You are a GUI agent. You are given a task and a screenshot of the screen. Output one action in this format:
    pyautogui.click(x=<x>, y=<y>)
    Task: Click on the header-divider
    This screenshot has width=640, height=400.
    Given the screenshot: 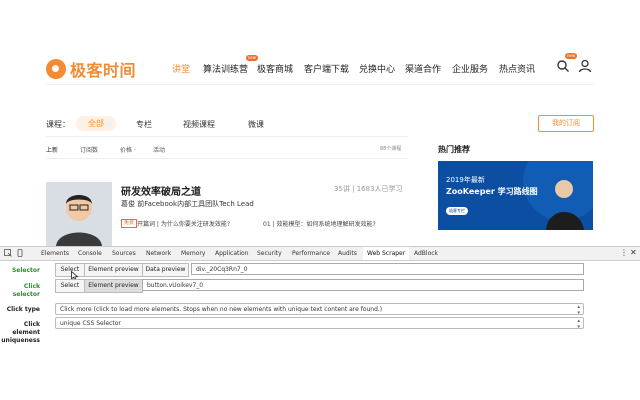 What is the action you would take?
    pyautogui.click(x=320, y=84)
    